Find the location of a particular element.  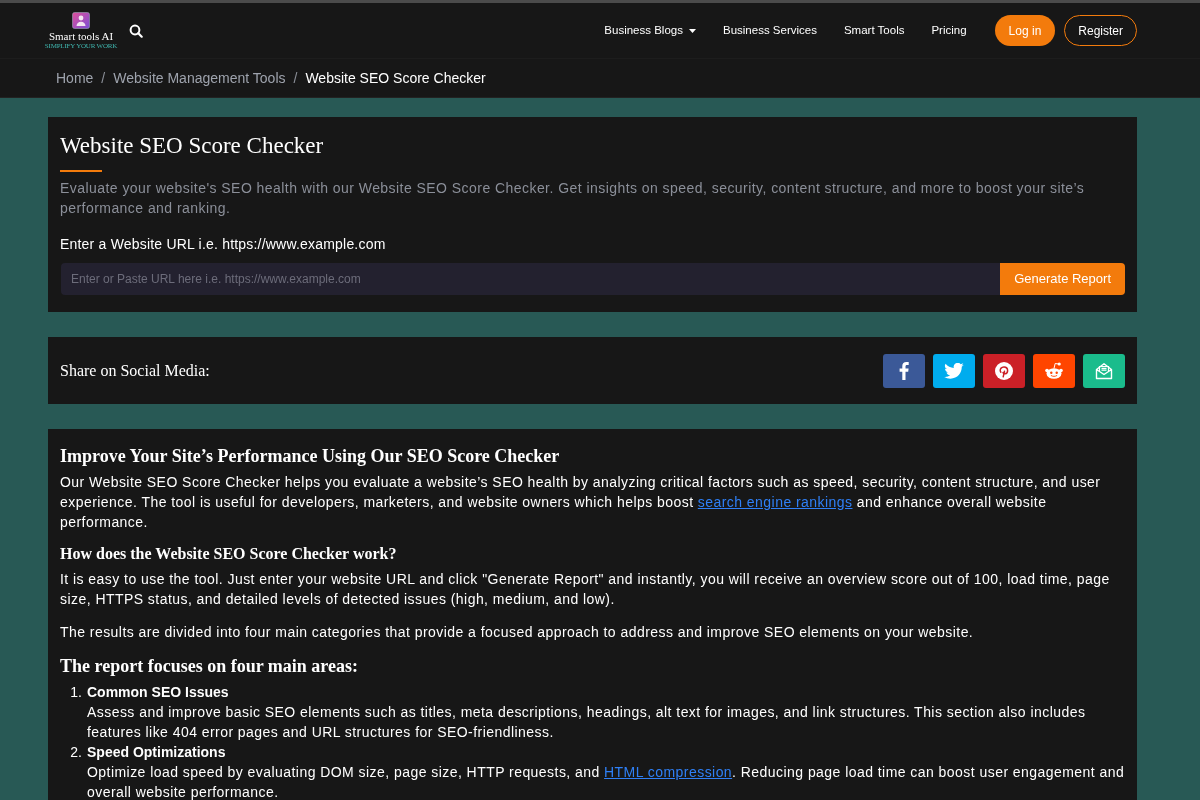

list-item-title: Common SEO Issues is located at coordinates (158, 692).